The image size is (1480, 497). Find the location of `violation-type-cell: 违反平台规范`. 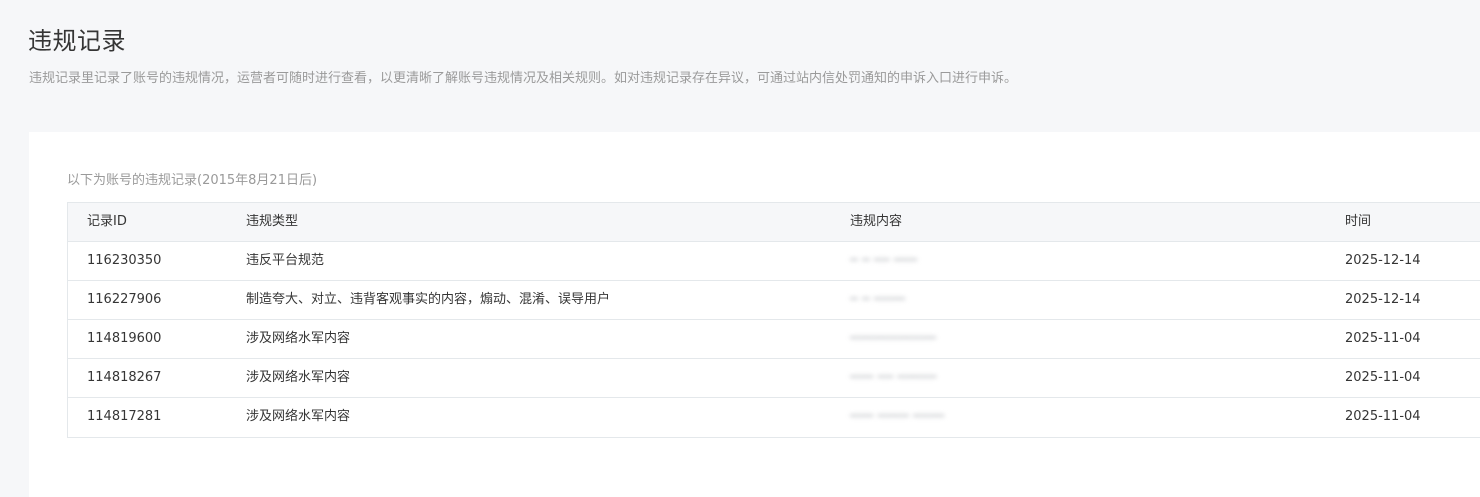

violation-type-cell: 违反平台规范 is located at coordinates (285, 260).